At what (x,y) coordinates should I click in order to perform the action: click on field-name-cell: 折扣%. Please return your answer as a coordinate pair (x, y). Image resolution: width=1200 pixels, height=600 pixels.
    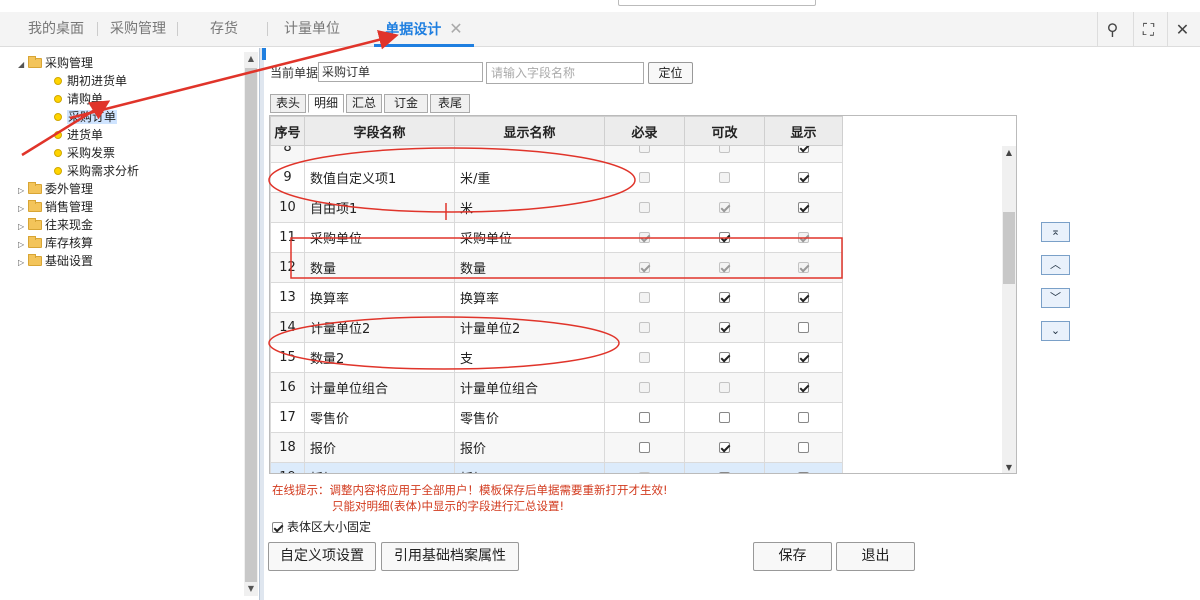
    Looking at the image, I should click on (379, 467).